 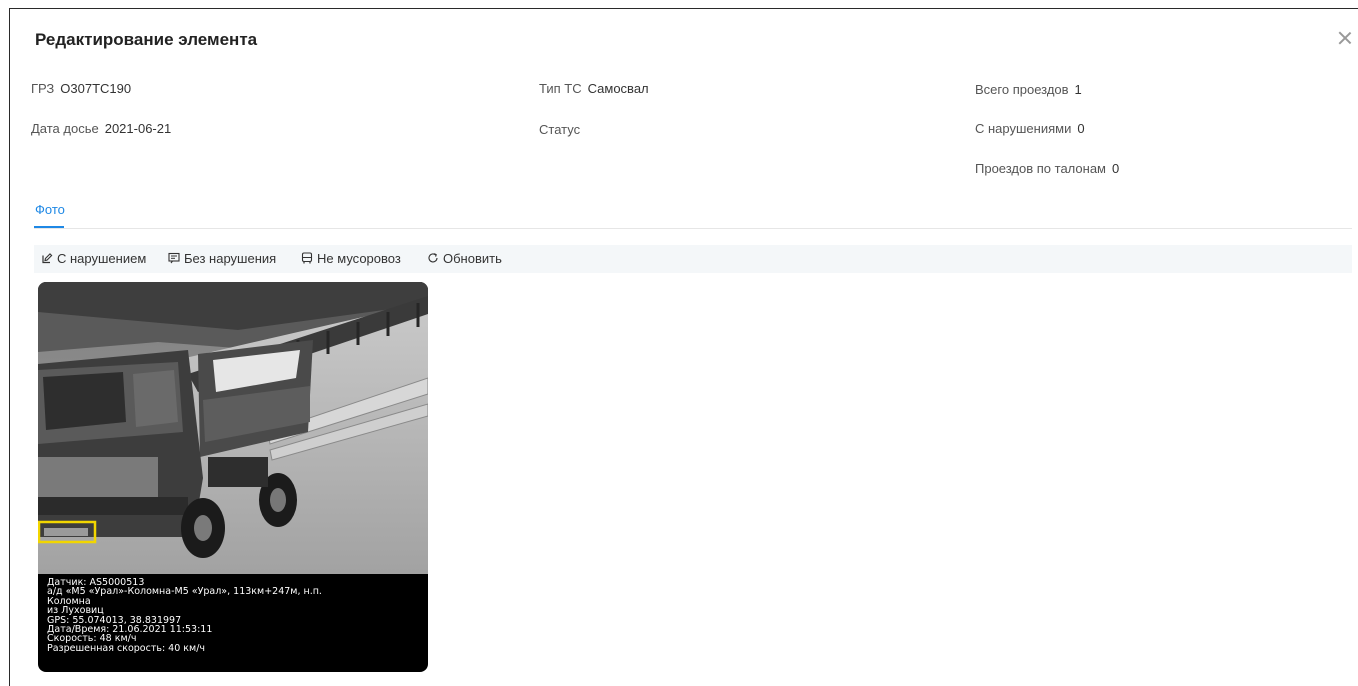 I want to click on with-violation-button: С нарушением, so click(x=93, y=258).